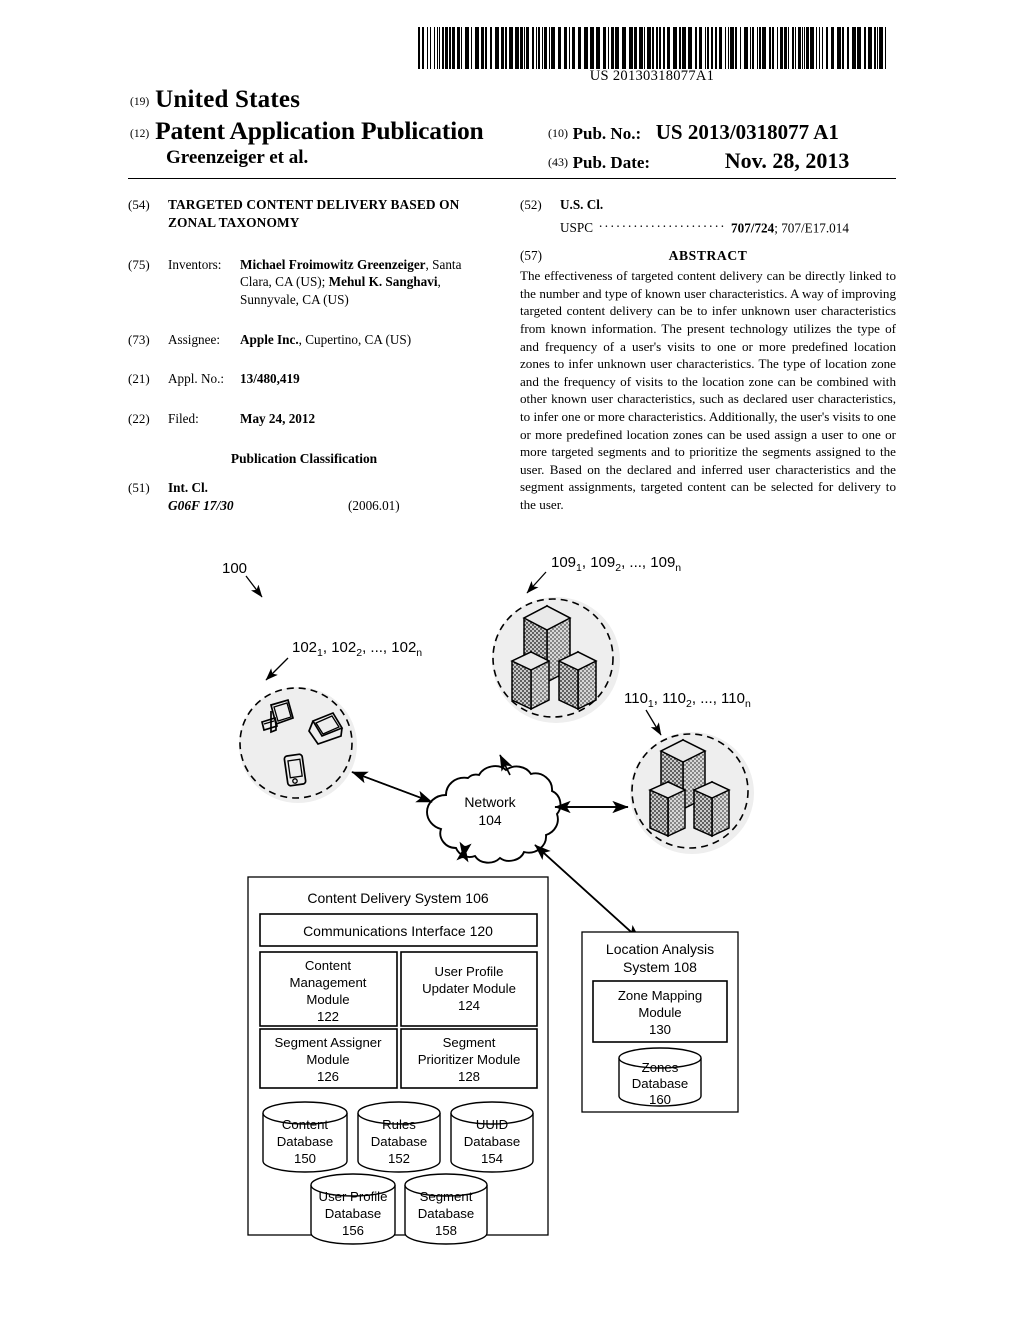 This screenshot has width=1024, height=1320. I want to click on publication-date-row: (43) Pub. Date: Nov. 28, 2013, so click(698, 161).